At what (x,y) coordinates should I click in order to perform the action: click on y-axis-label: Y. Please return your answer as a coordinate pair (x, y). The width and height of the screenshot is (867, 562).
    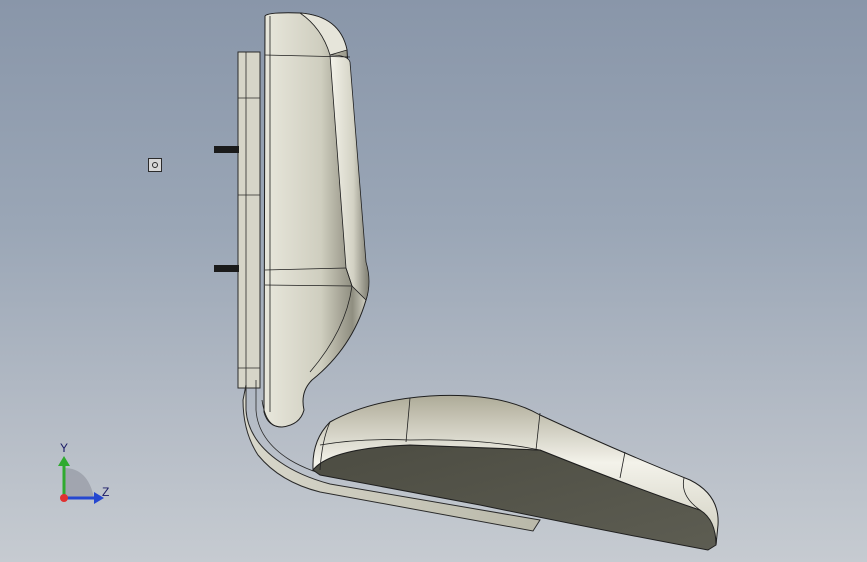
    Looking at the image, I should click on (64, 448).